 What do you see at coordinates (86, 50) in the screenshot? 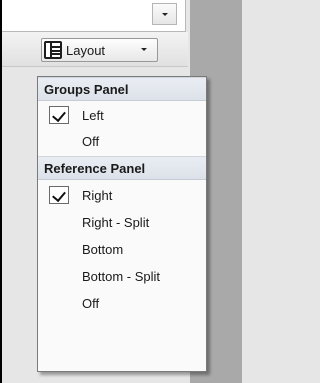
I see `layout-button-label: Layout` at bounding box center [86, 50].